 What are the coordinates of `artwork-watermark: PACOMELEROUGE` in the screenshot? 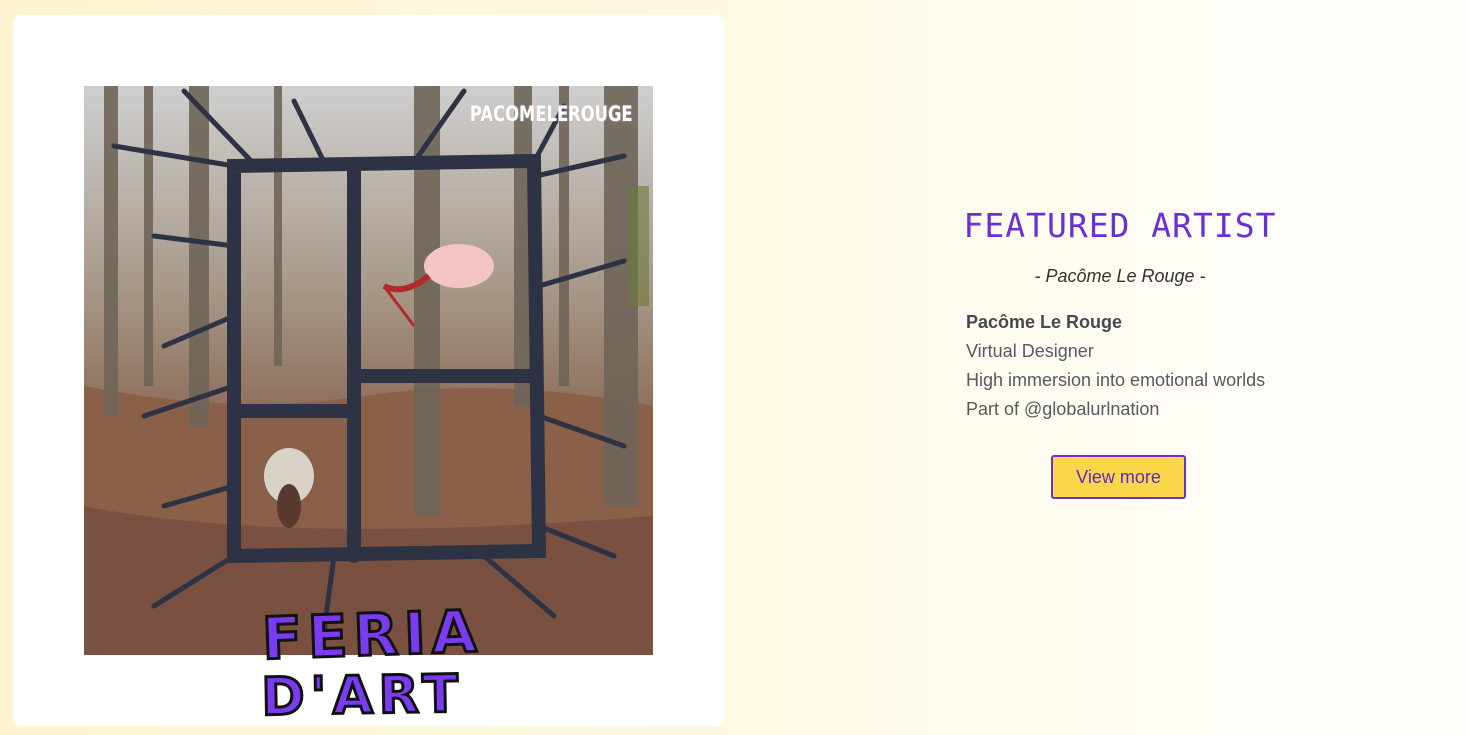 It's located at (551, 114).